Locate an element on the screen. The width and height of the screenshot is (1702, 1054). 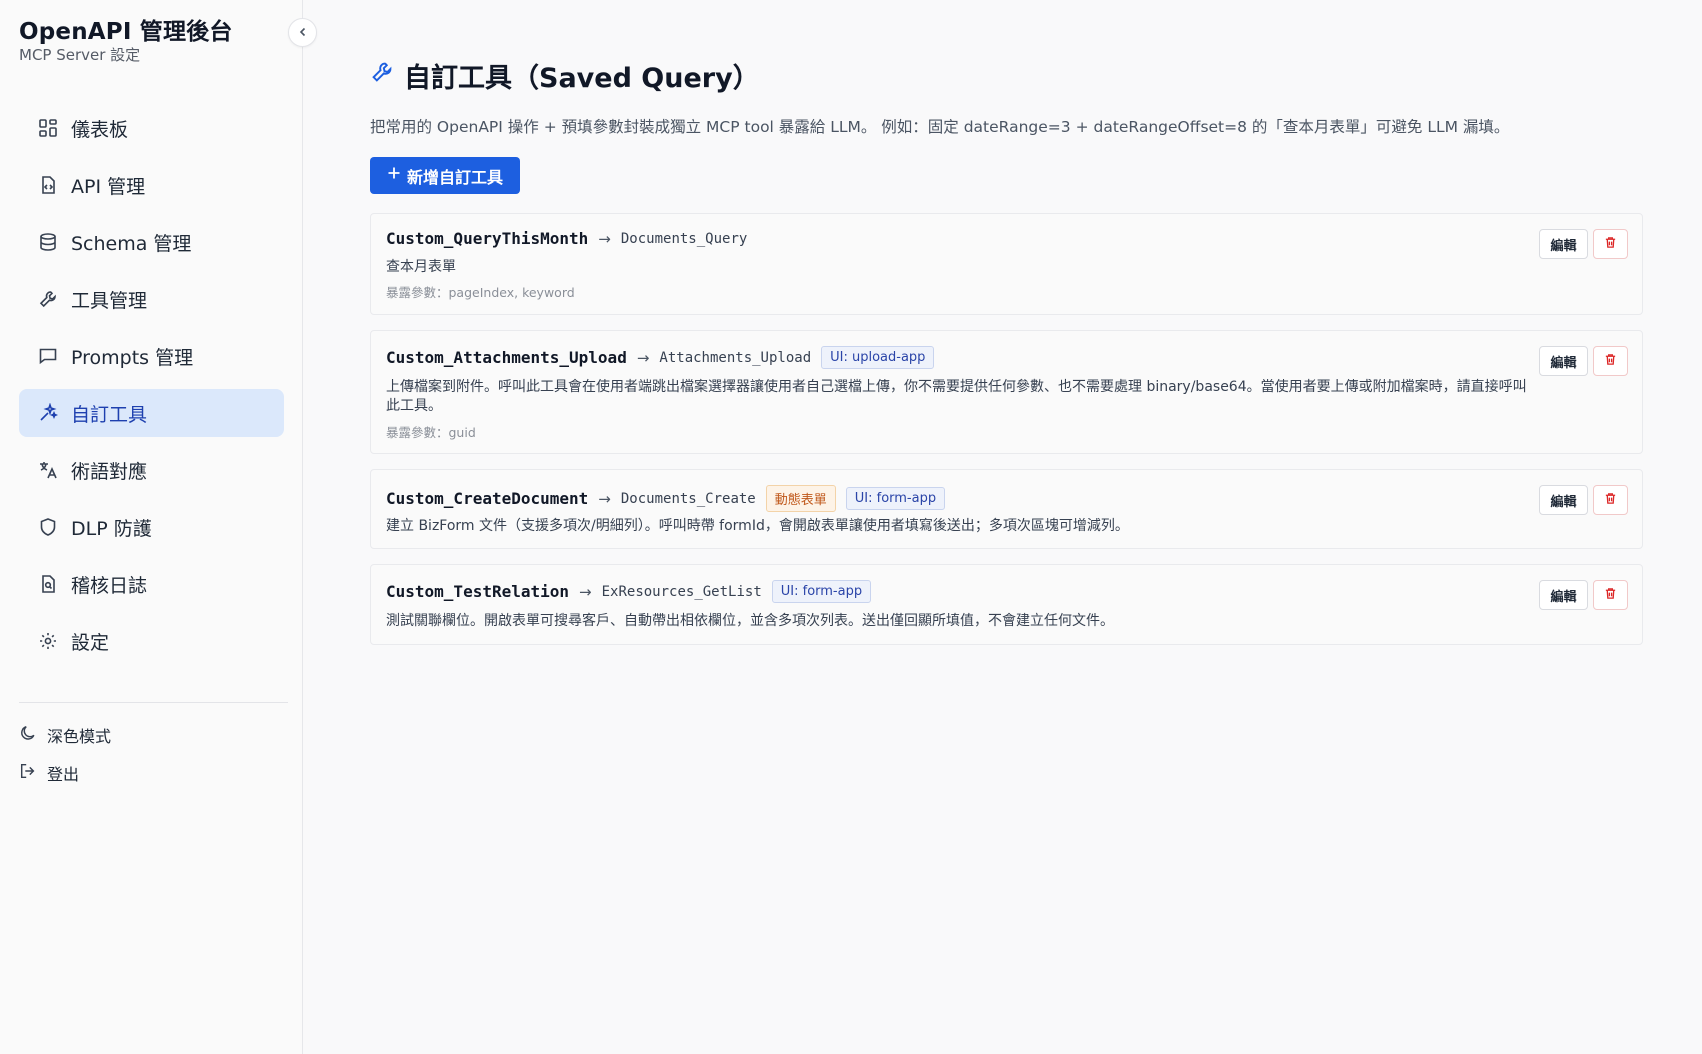
sidebar-item-glossary: 術語對應 is located at coordinates (151, 470).